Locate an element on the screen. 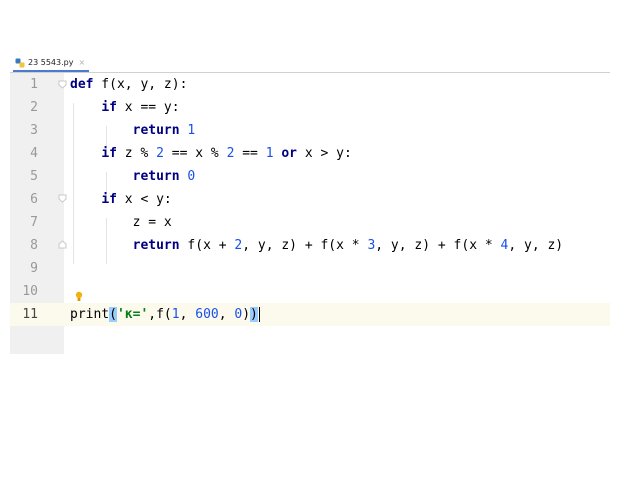 This screenshot has height=492, width=640. code-line: def f(x, y, z): is located at coordinates (128, 84).